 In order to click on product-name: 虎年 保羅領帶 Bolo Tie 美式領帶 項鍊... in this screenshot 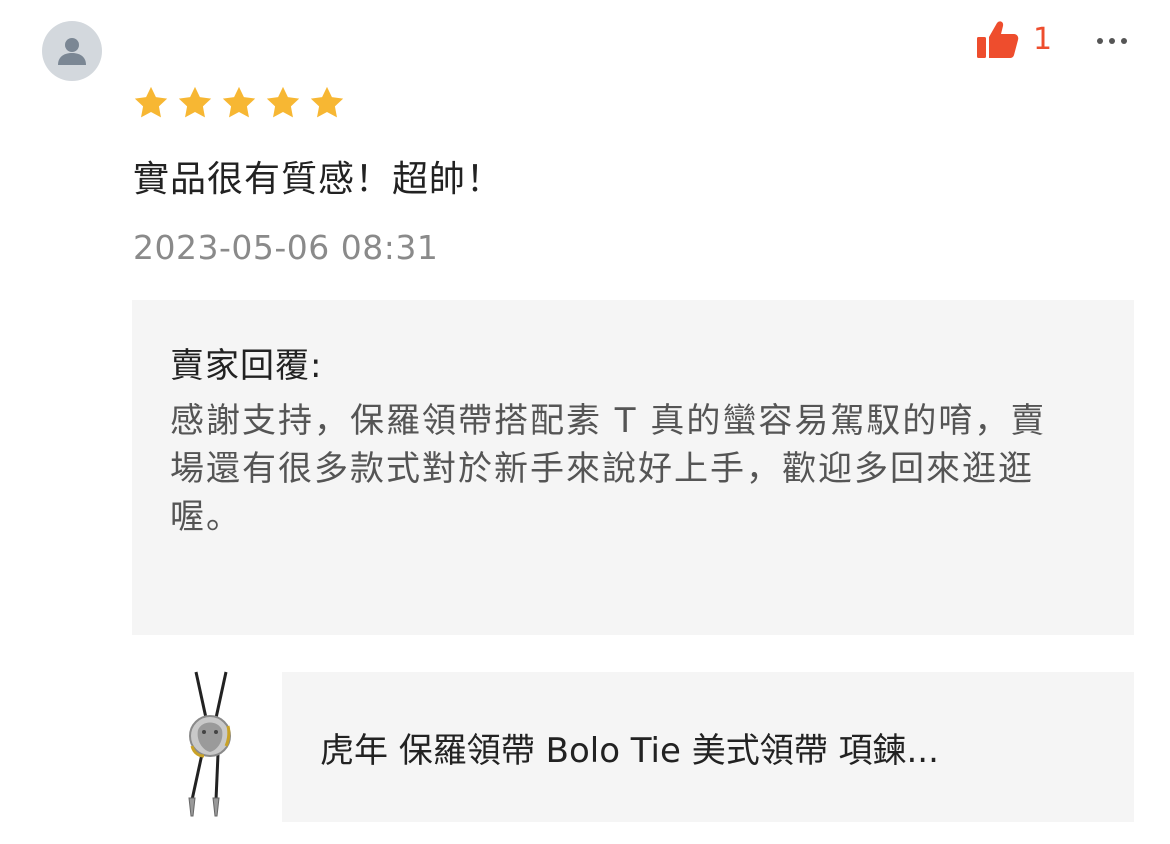, I will do `click(629, 750)`.